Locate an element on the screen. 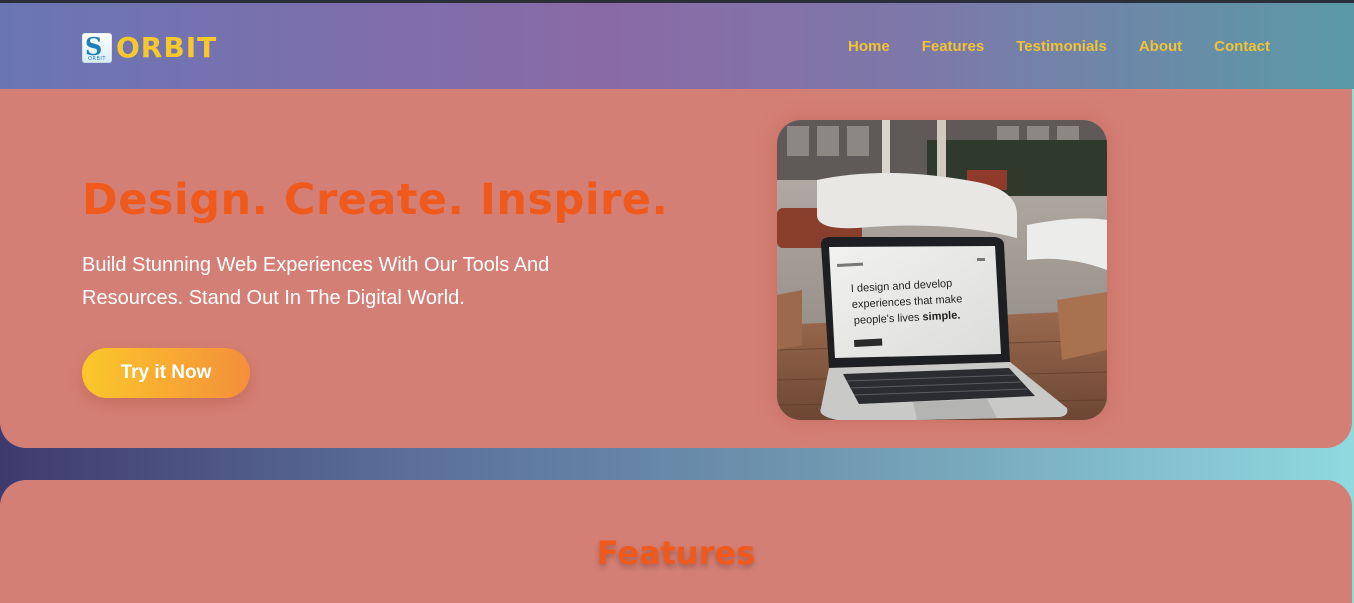 The height and width of the screenshot is (603, 1354). logo-badge-text: ORBIT is located at coordinates (97, 59).